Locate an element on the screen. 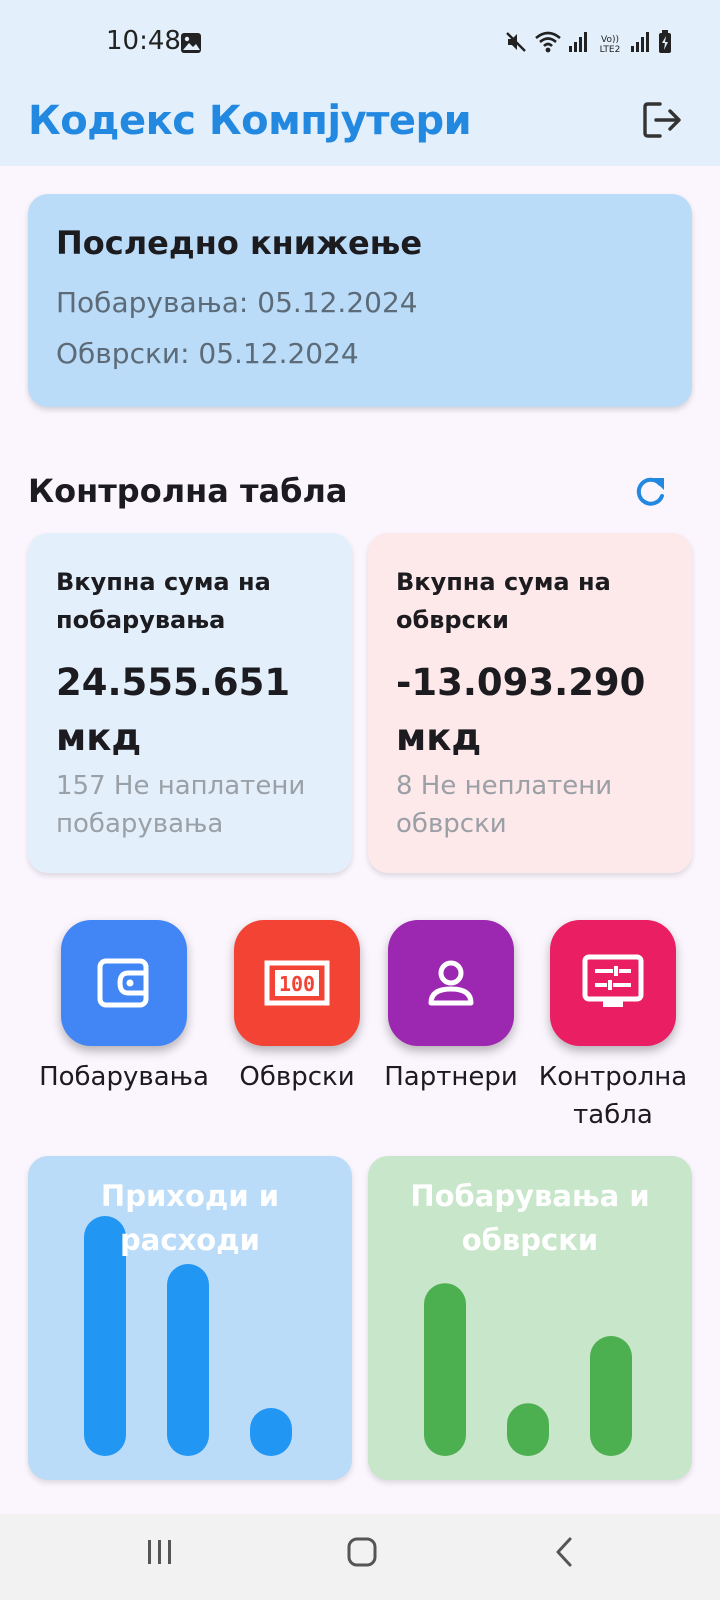 This screenshot has height=1600, width=720. banknote-icon: 100 is located at coordinates (297, 983).